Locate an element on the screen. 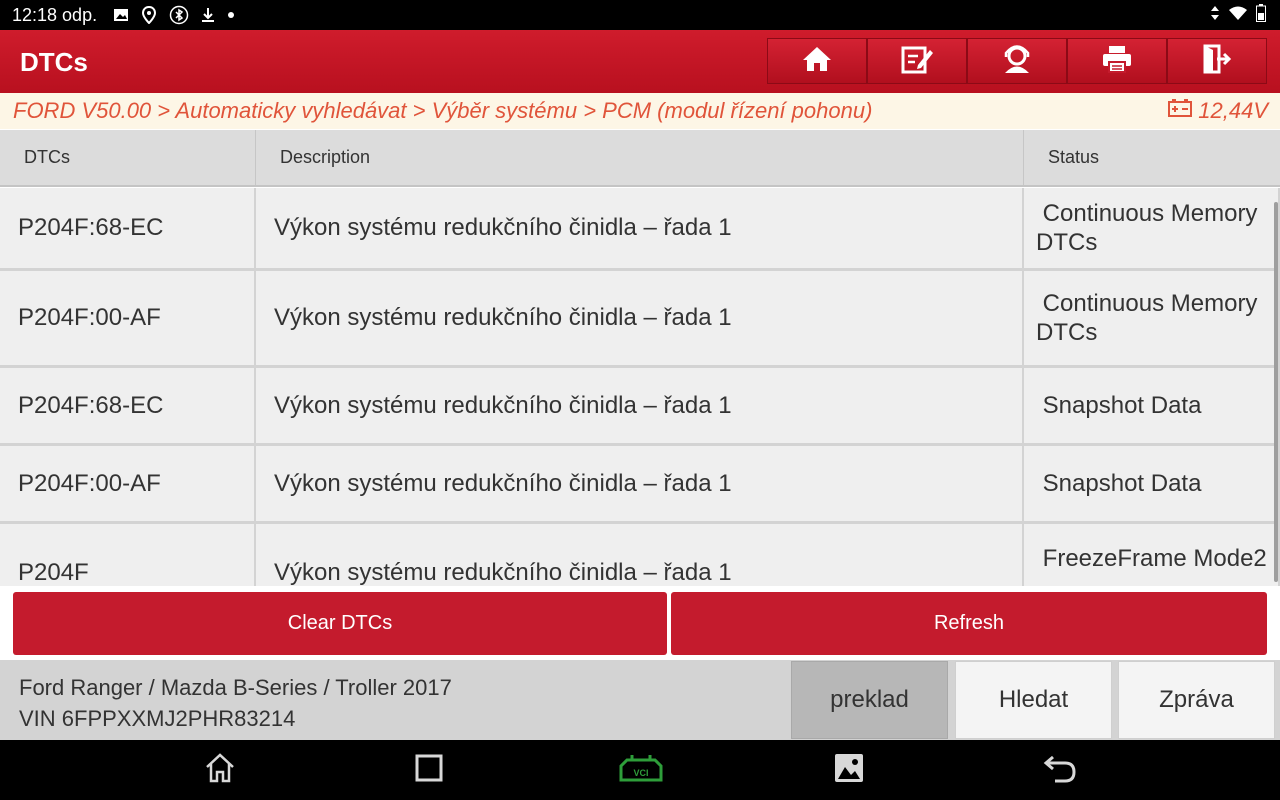 This screenshot has height=800, width=1280. home-button is located at coordinates (817, 61).